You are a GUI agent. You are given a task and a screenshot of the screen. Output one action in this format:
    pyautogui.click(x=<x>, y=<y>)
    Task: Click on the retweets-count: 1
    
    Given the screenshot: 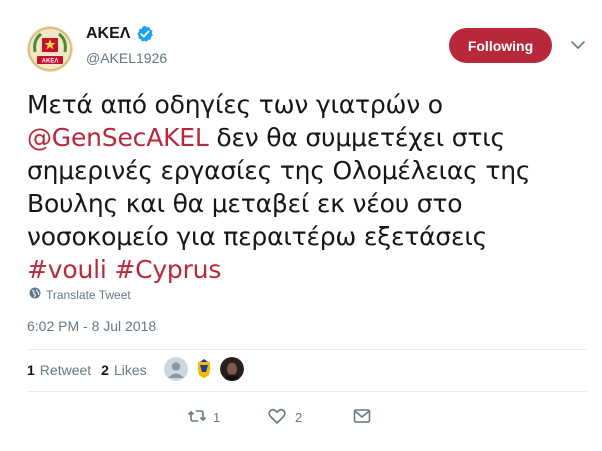 What is the action you would take?
    pyautogui.click(x=31, y=370)
    